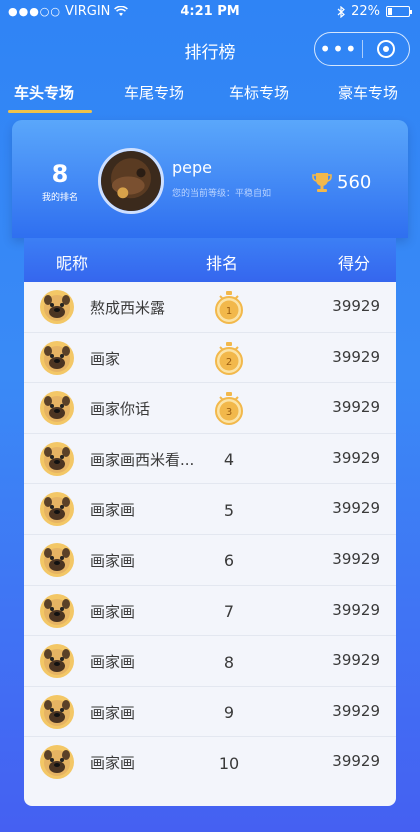  What do you see at coordinates (354, 182) in the screenshot?
I see `my-score: 560` at bounding box center [354, 182].